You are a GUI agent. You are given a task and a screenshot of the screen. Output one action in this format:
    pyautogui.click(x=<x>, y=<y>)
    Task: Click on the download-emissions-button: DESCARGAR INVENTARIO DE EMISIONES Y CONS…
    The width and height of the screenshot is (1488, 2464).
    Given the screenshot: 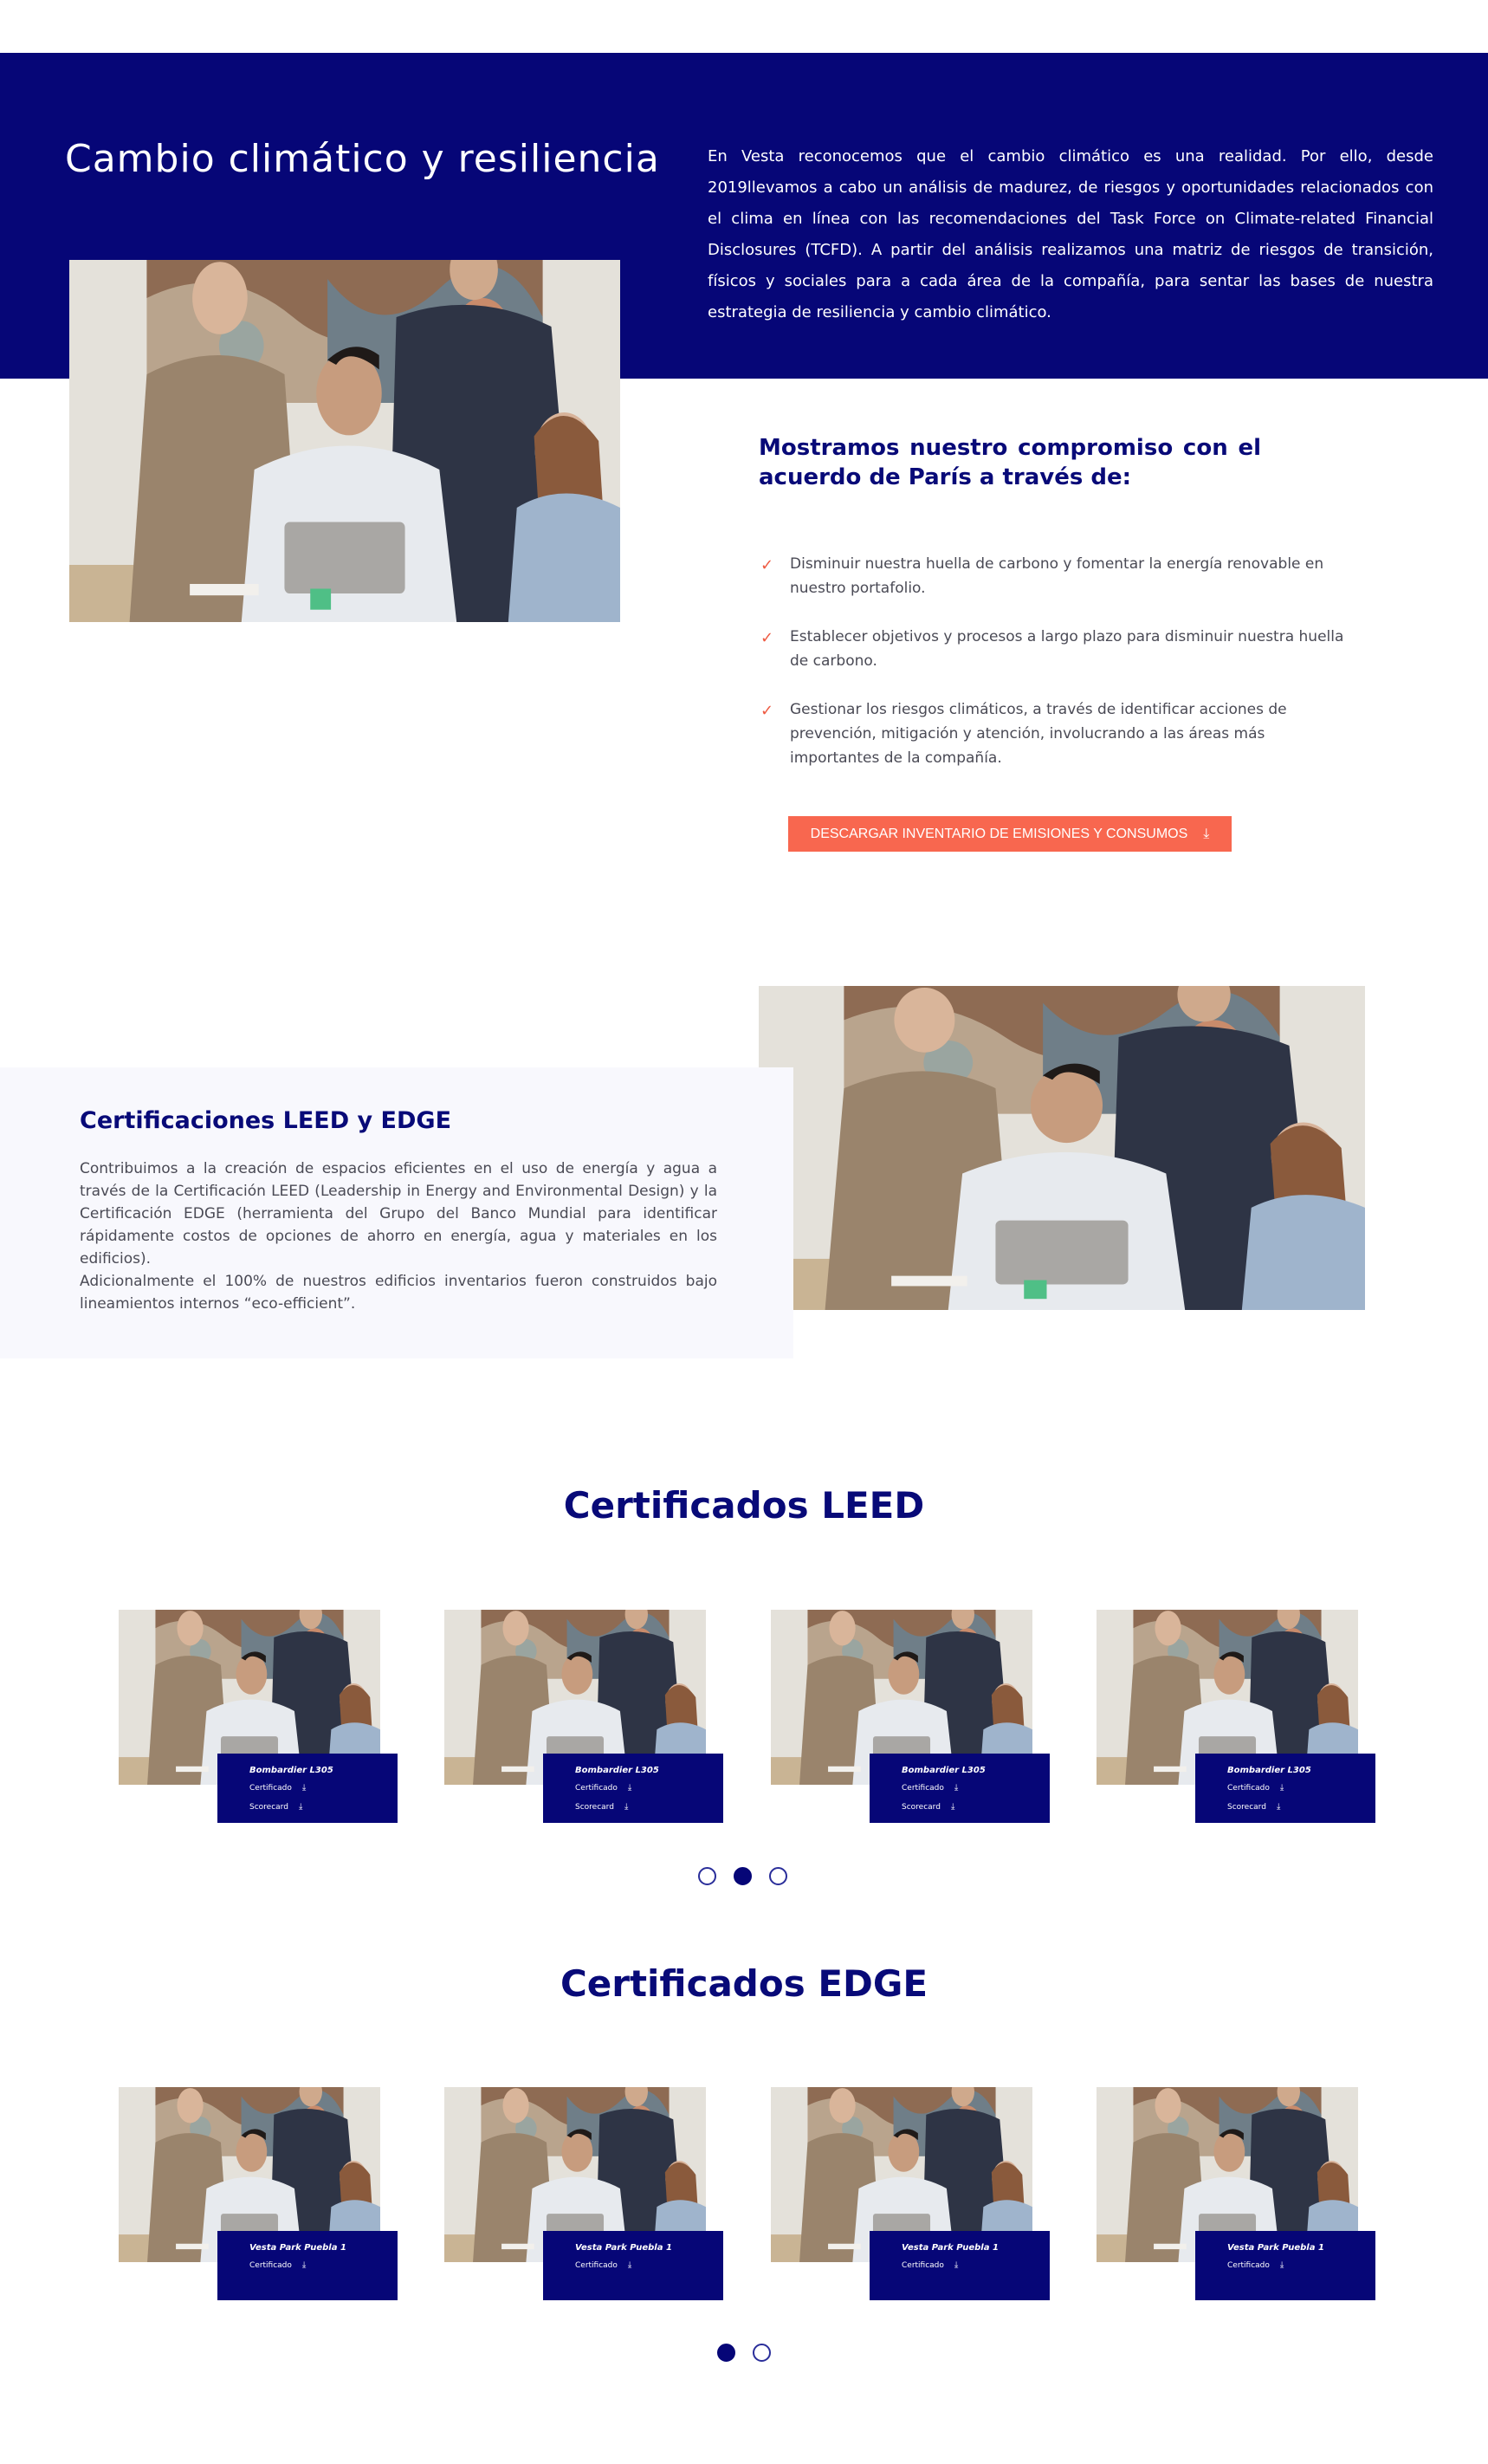 What is the action you would take?
    pyautogui.click(x=1010, y=834)
    